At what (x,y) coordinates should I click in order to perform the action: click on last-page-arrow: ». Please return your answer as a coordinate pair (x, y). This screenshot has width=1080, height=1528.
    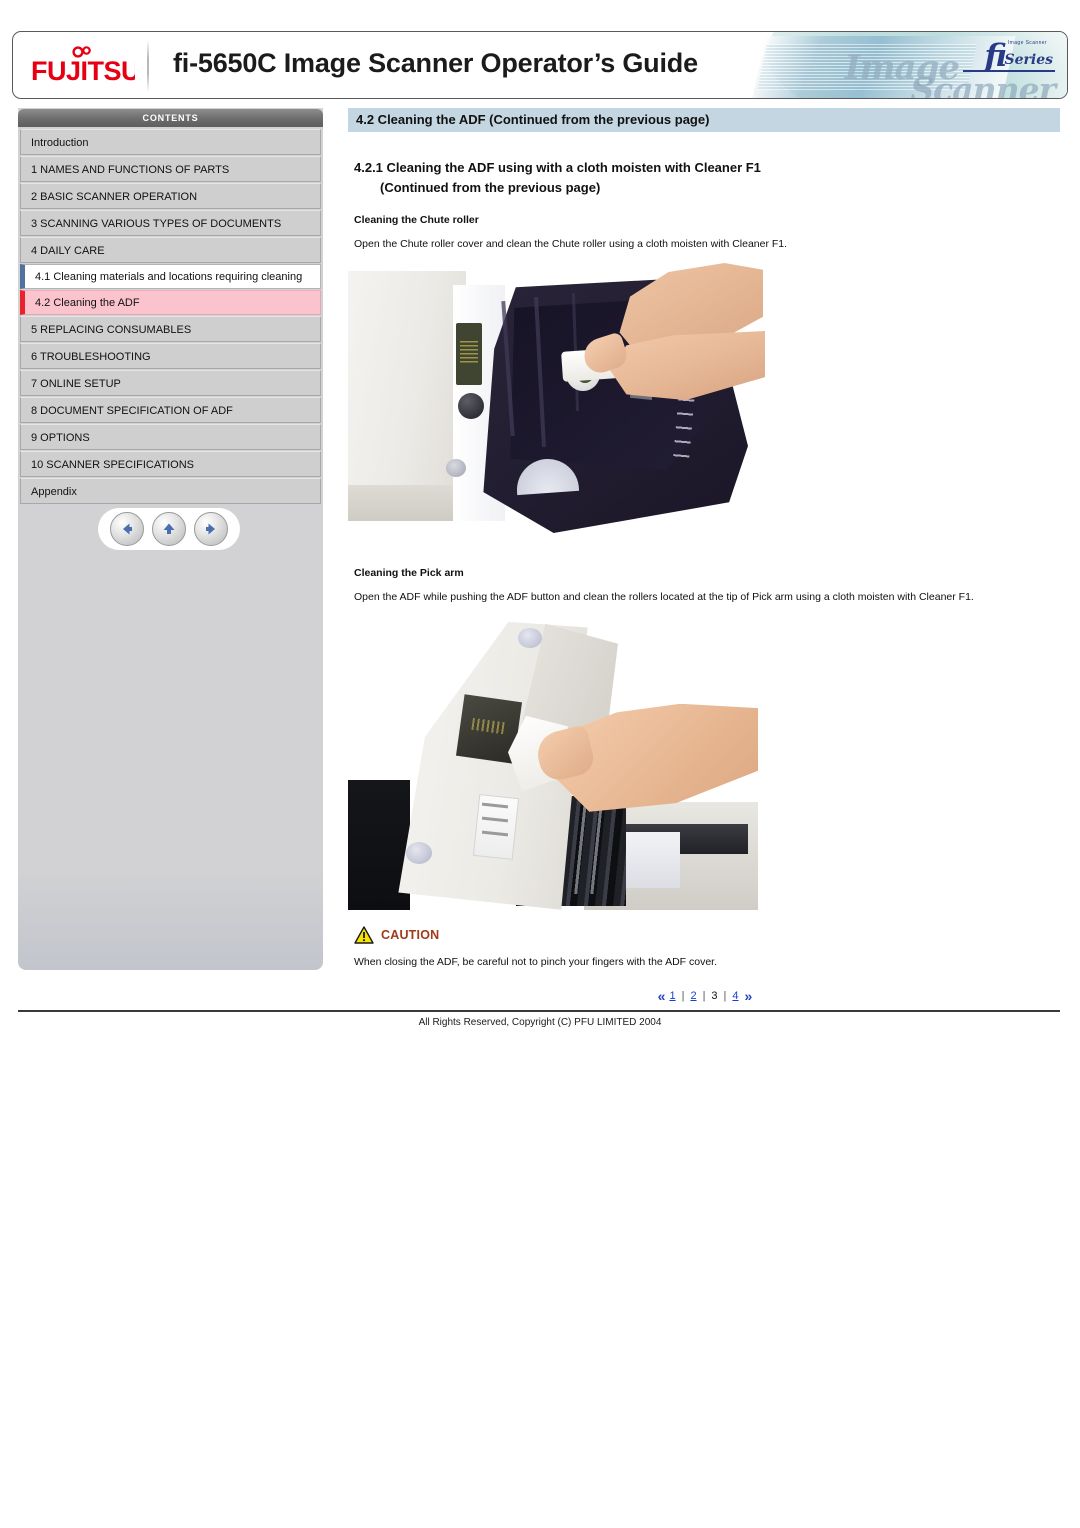
    Looking at the image, I should click on (749, 996).